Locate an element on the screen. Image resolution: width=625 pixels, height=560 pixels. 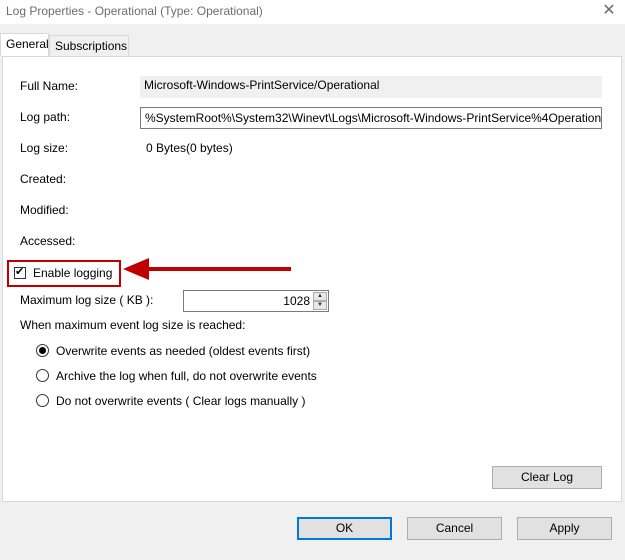
max-size-value: 1028 is located at coordinates (296, 301).